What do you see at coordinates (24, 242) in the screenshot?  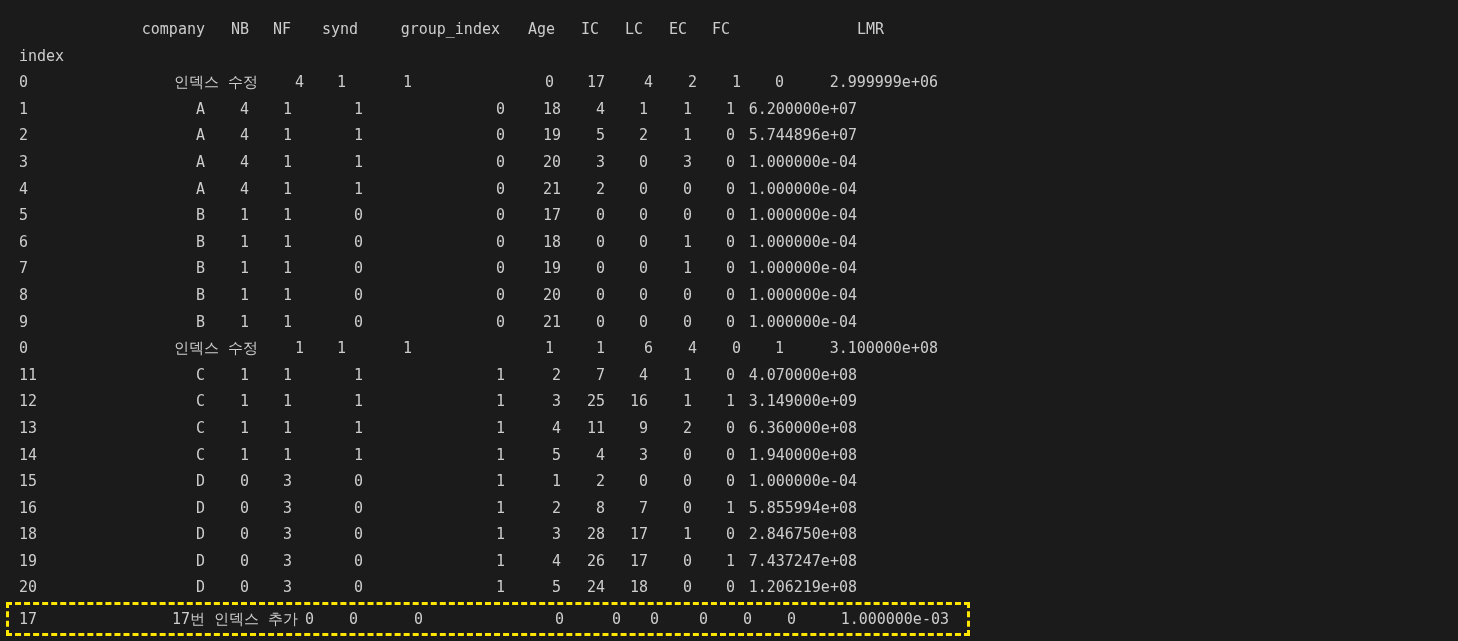 I see `row-index: 6` at bounding box center [24, 242].